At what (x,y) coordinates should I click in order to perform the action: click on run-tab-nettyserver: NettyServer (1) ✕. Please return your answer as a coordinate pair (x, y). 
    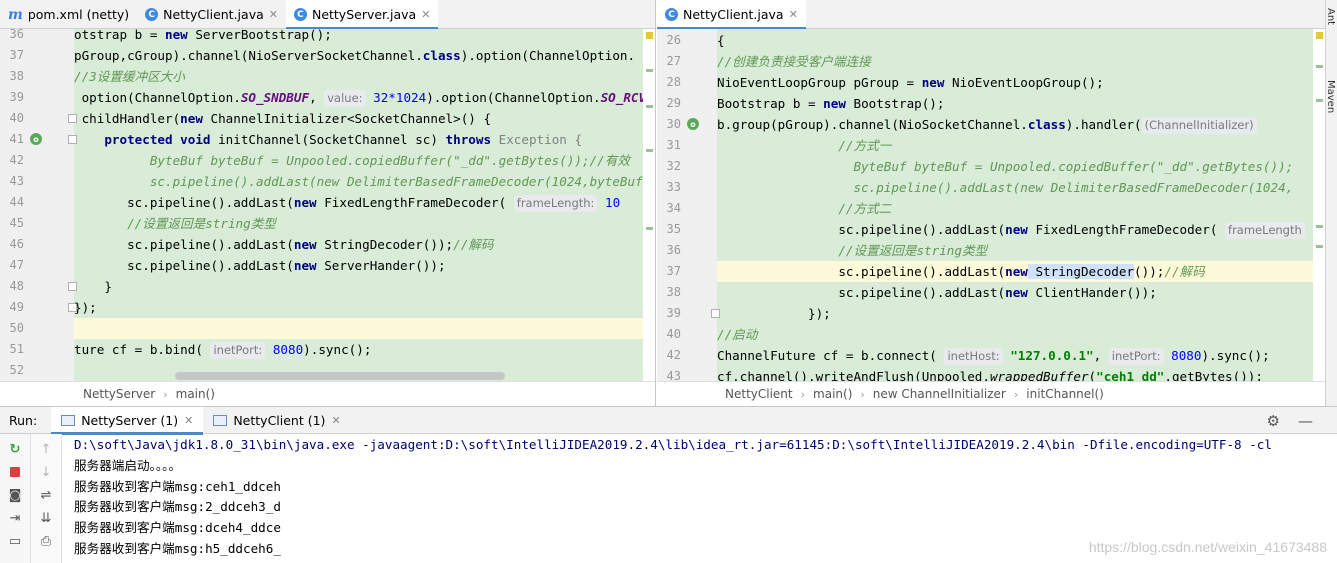
    Looking at the image, I should click on (127, 420).